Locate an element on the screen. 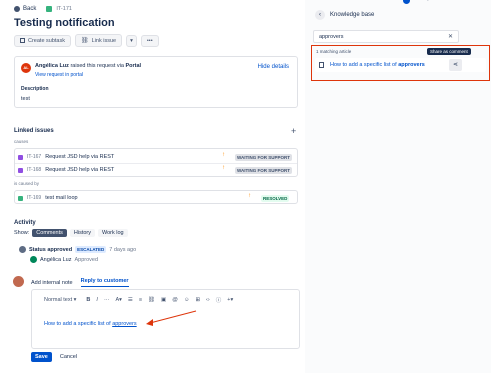 Image resolution: width=491 pixels, height=373 pixels. request-author: Angélica Luz is located at coordinates (52, 66).